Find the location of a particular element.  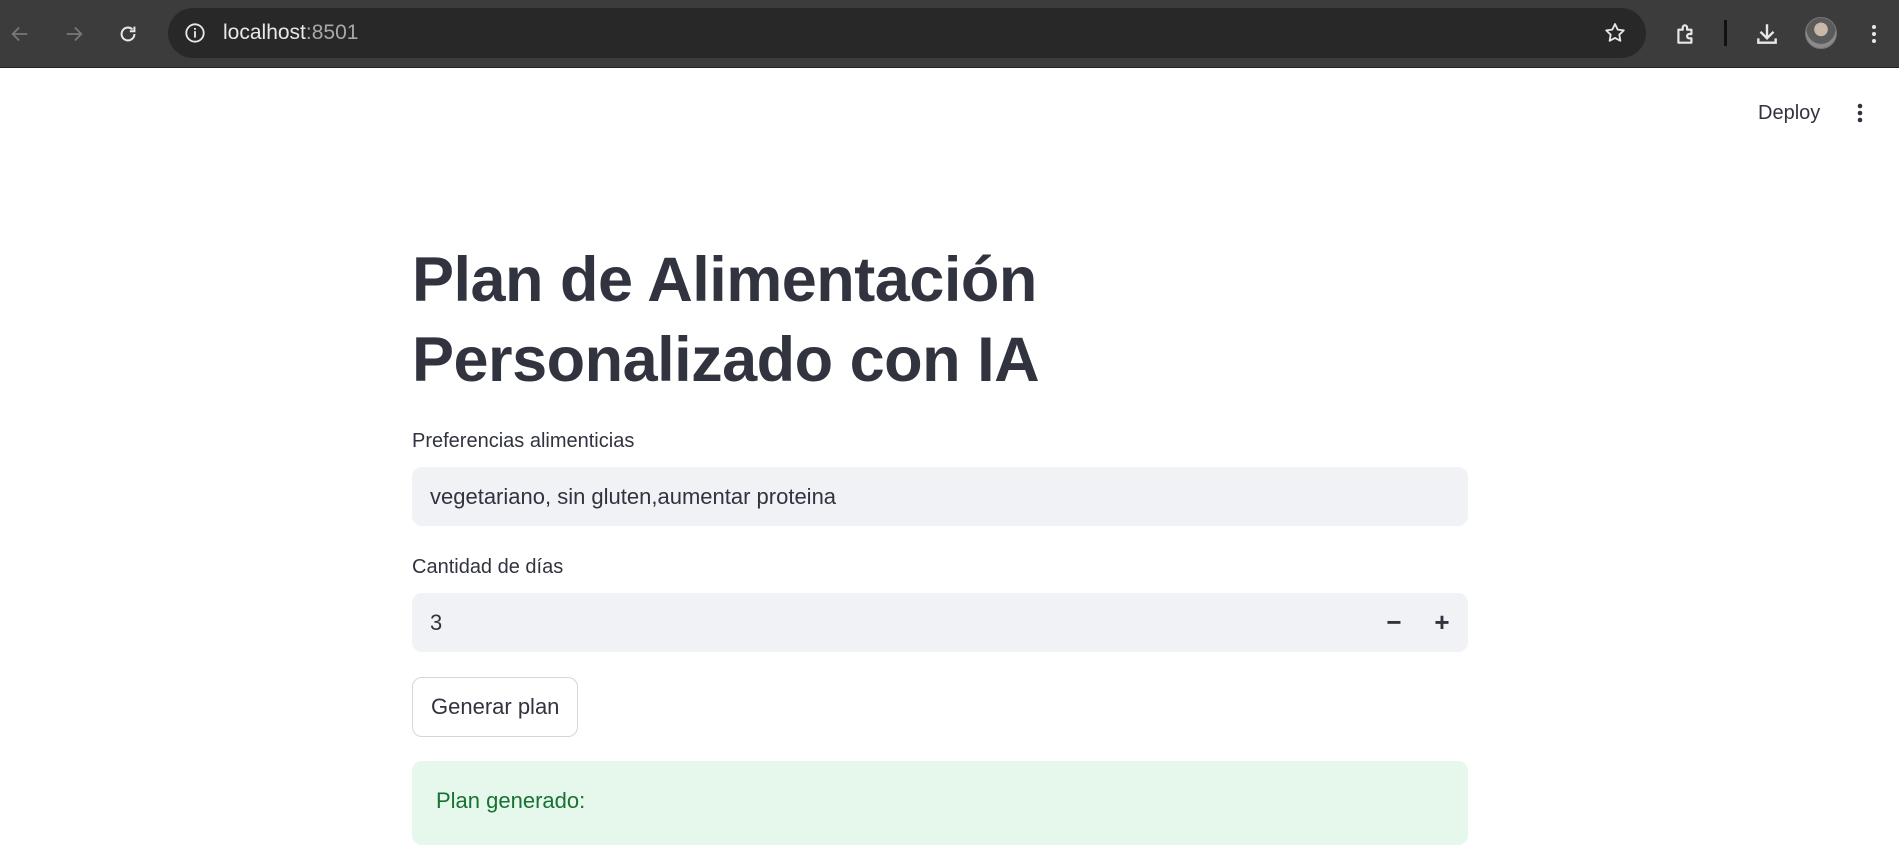

decrement-button: − is located at coordinates (1394, 622).